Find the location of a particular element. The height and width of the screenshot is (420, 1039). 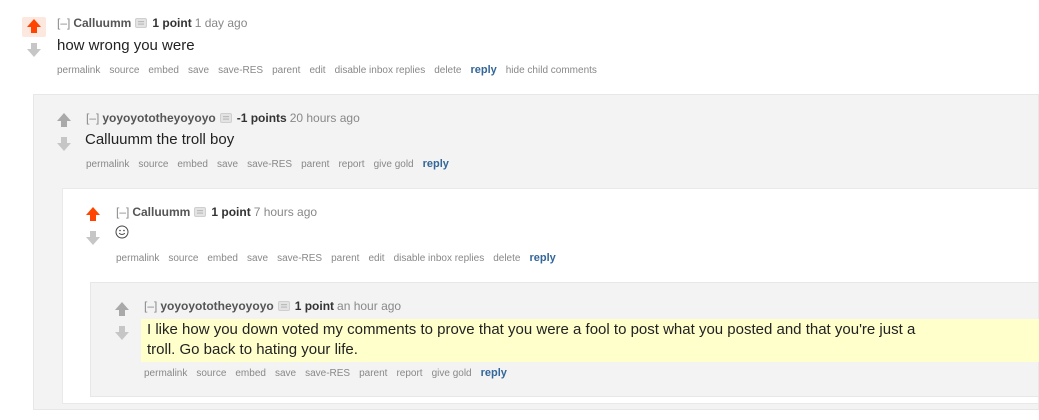

timestamp: 7 hours ago is located at coordinates (285, 212).